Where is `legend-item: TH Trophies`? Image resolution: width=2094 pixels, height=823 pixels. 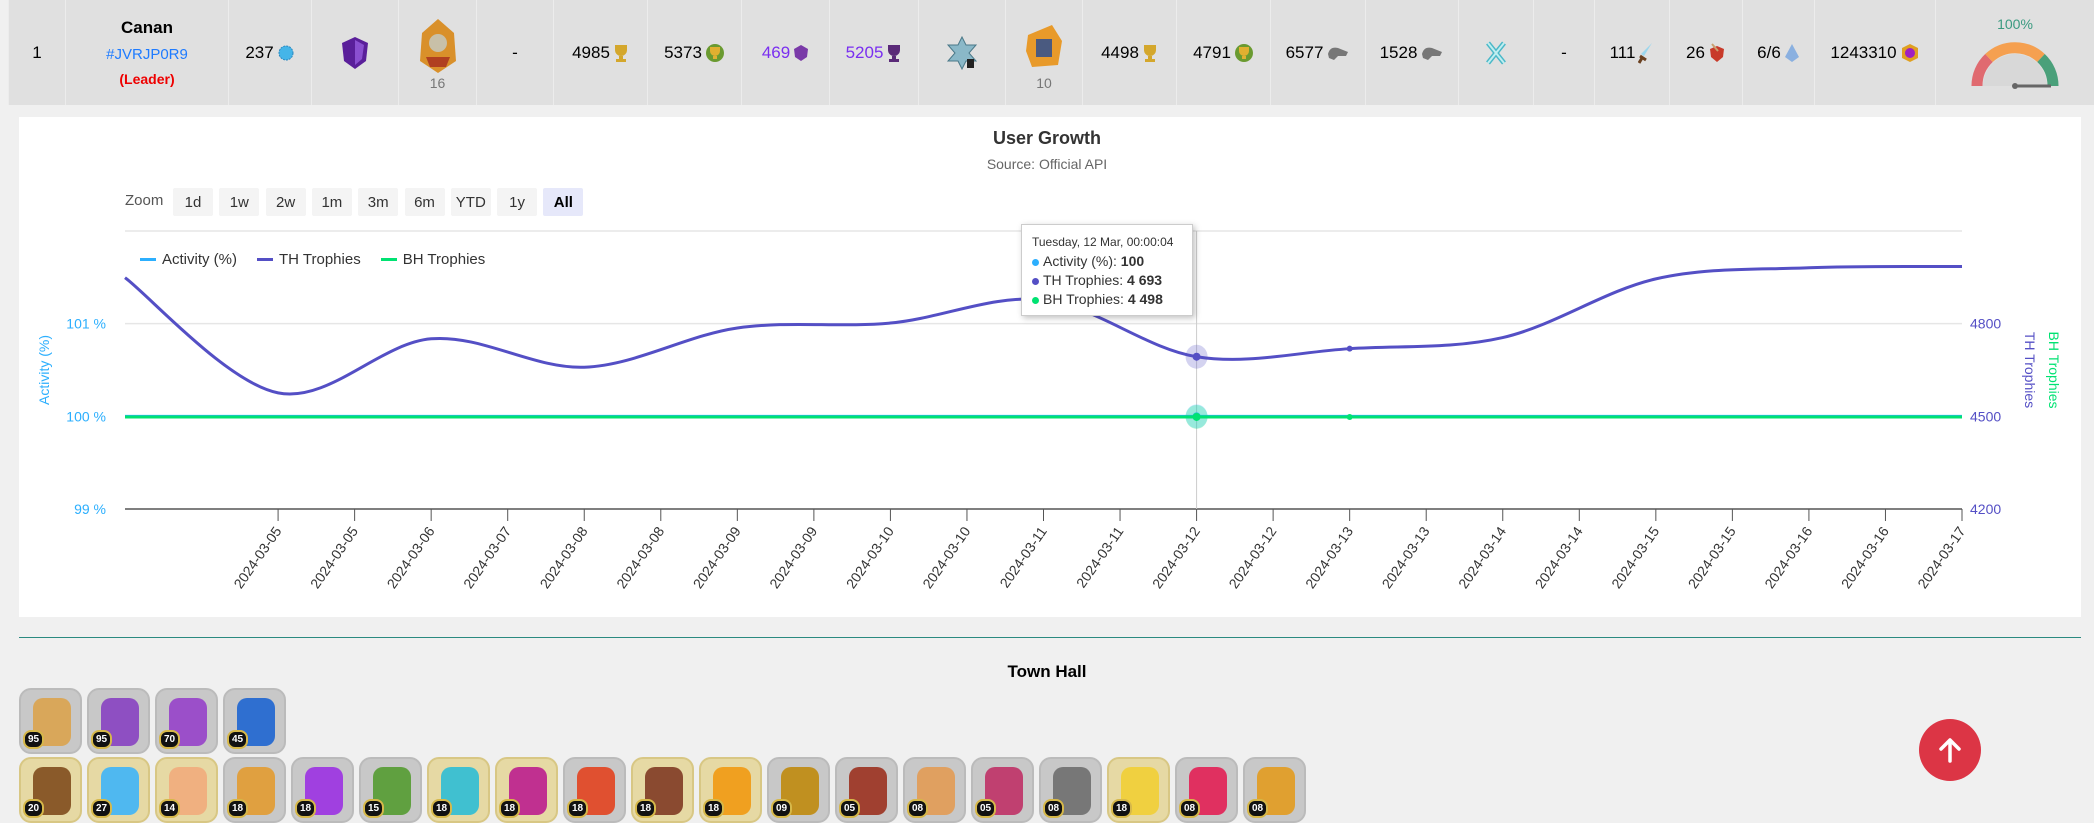 legend-item: TH Trophies is located at coordinates (309, 259).